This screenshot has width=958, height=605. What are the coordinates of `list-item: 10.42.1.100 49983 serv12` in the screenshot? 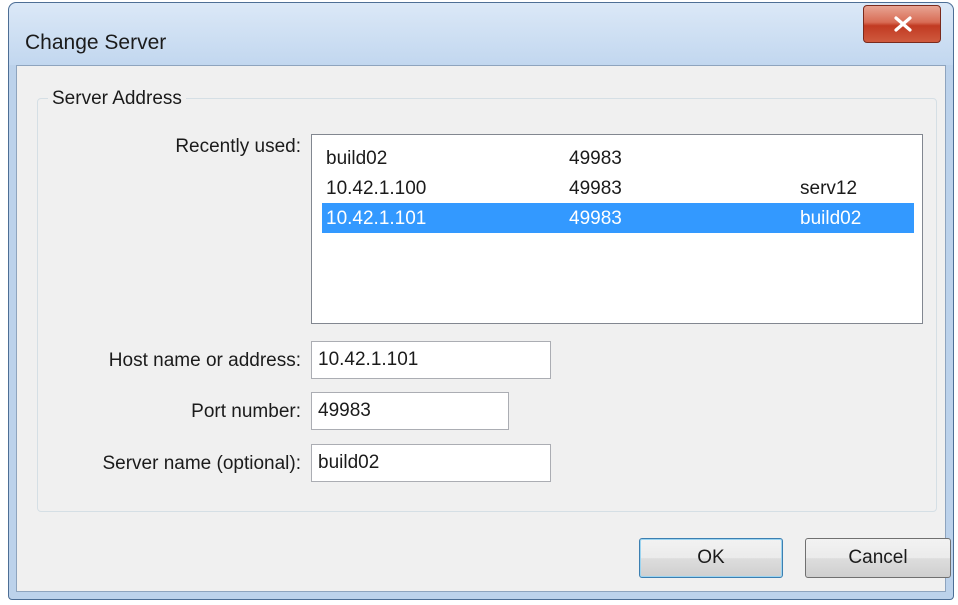 It's located at (618, 188).